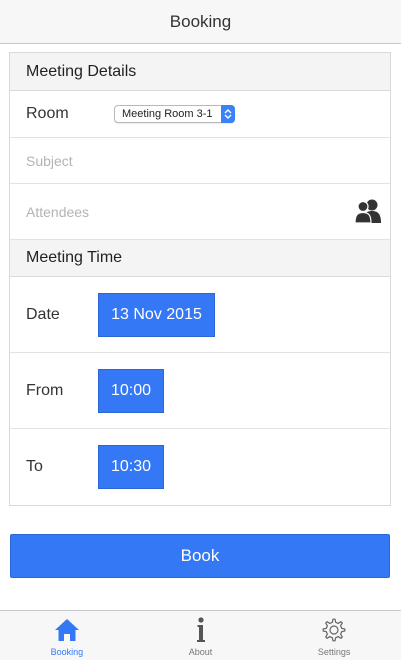  Describe the element at coordinates (34, 466) in the screenshot. I see `to-label: To` at that location.